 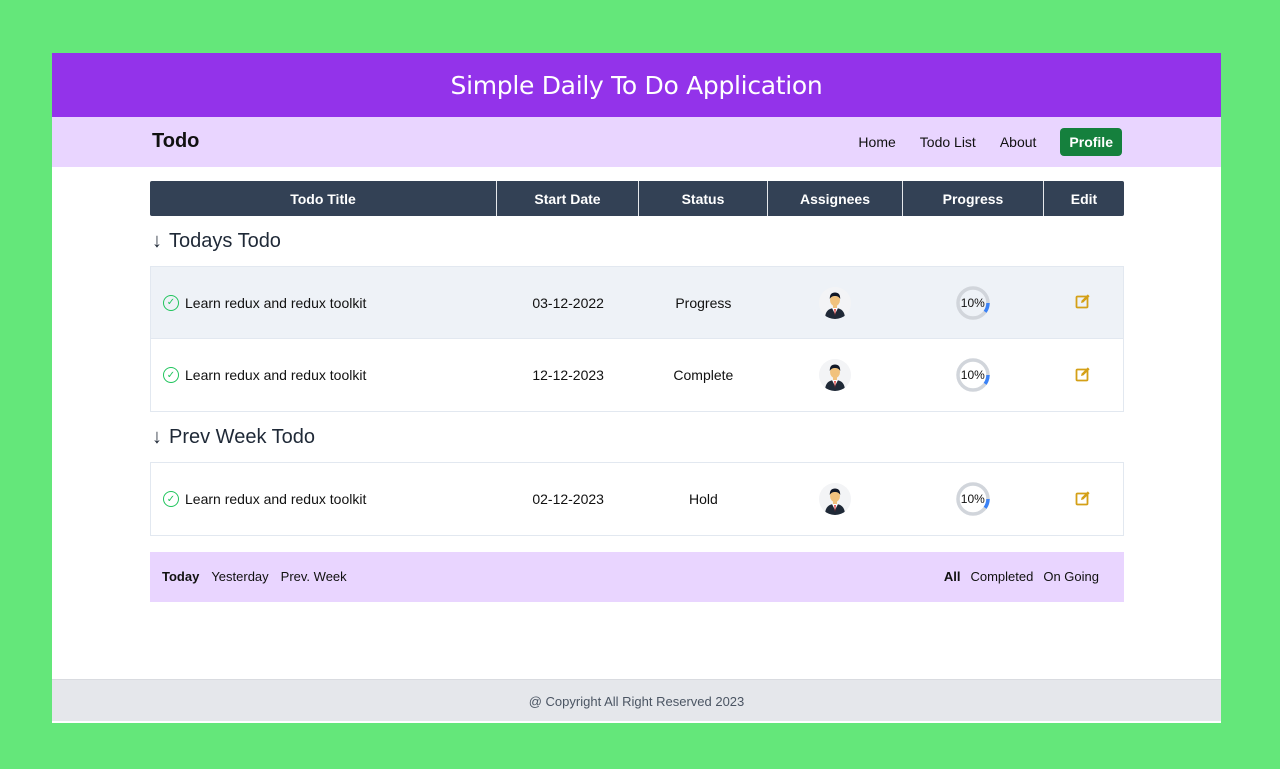 I want to click on footer-divider, so click(x=636, y=722).